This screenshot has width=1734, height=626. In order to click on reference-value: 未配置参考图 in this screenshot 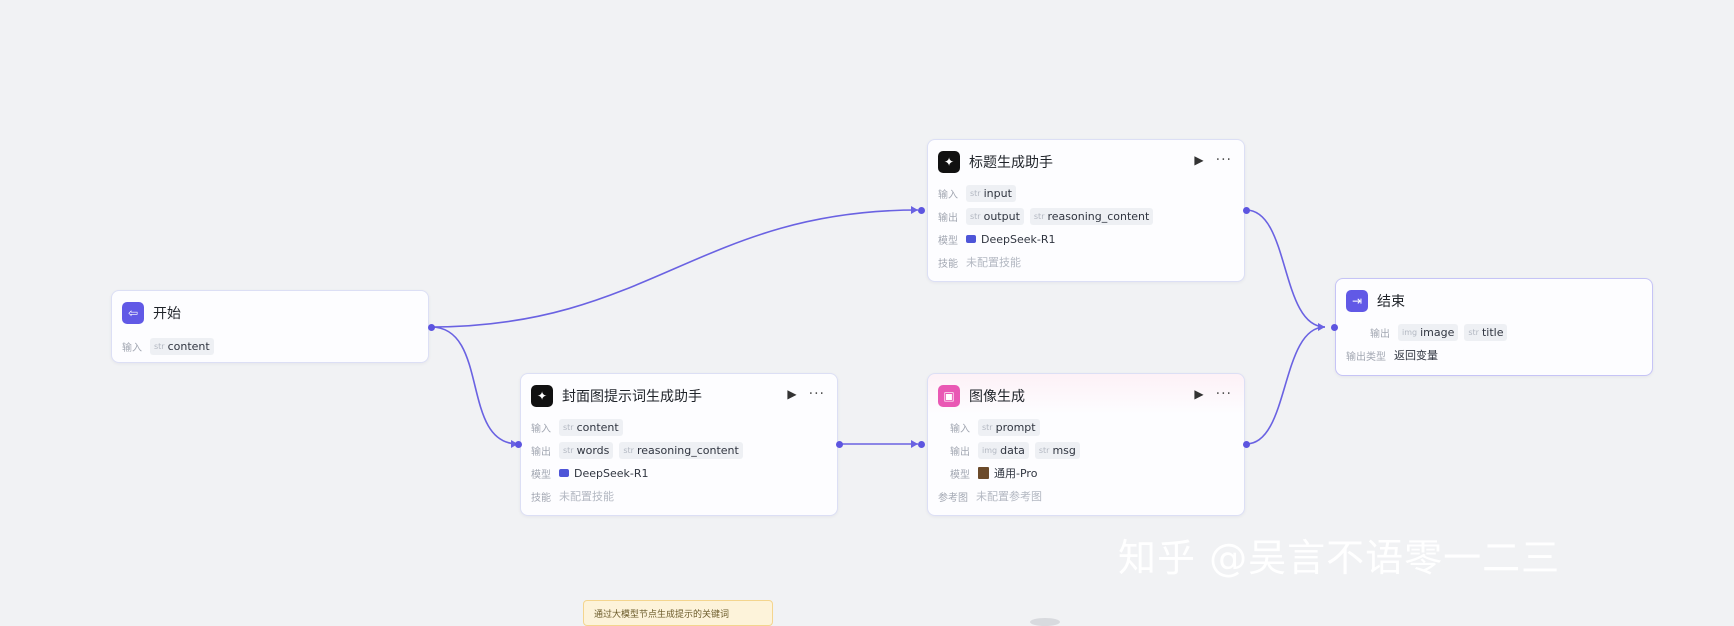, I will do `click(1009, 496)`.